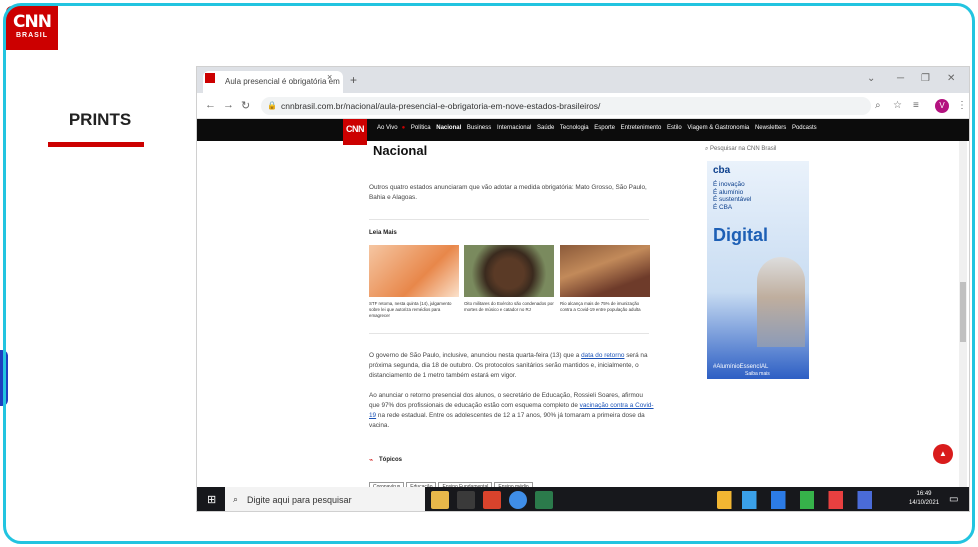  What do you see at coordinates (391, 460) in the screenshot?
I see `topicos-heading: Tópicos` at bounding box center [391, 460].